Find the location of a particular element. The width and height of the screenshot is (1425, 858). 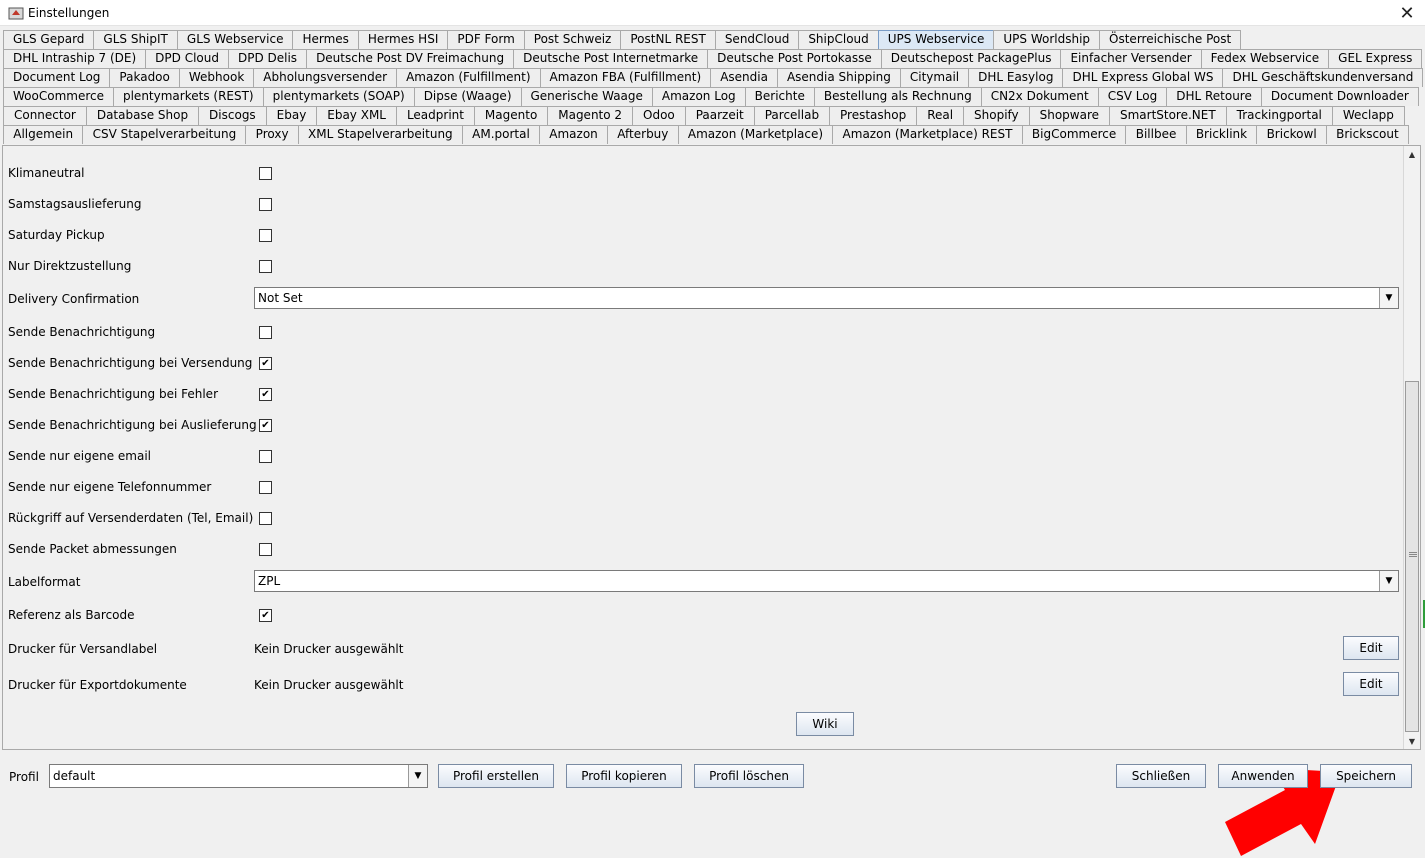

tab-amazon-marketplace: Amazon (Marketplace) is located at coordinates (755, 134).